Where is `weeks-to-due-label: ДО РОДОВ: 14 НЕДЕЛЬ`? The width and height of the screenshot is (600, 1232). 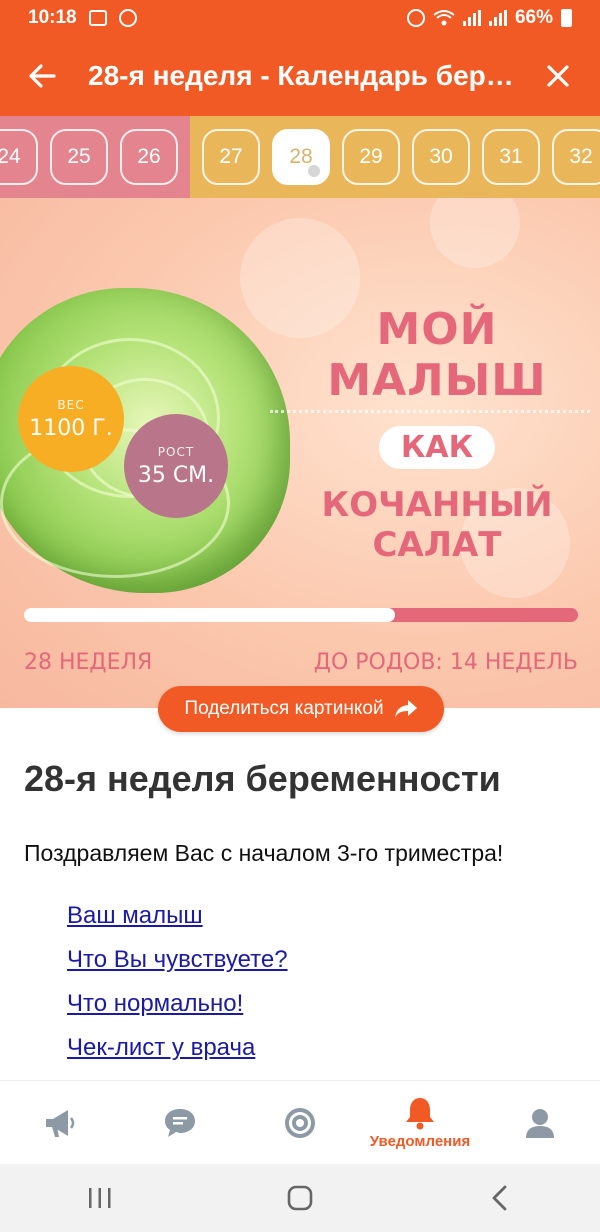 weeks-to-due-label: ДО РОДОВ: 14 НЕДЕЛЬ is located at coordinates (445, 662).